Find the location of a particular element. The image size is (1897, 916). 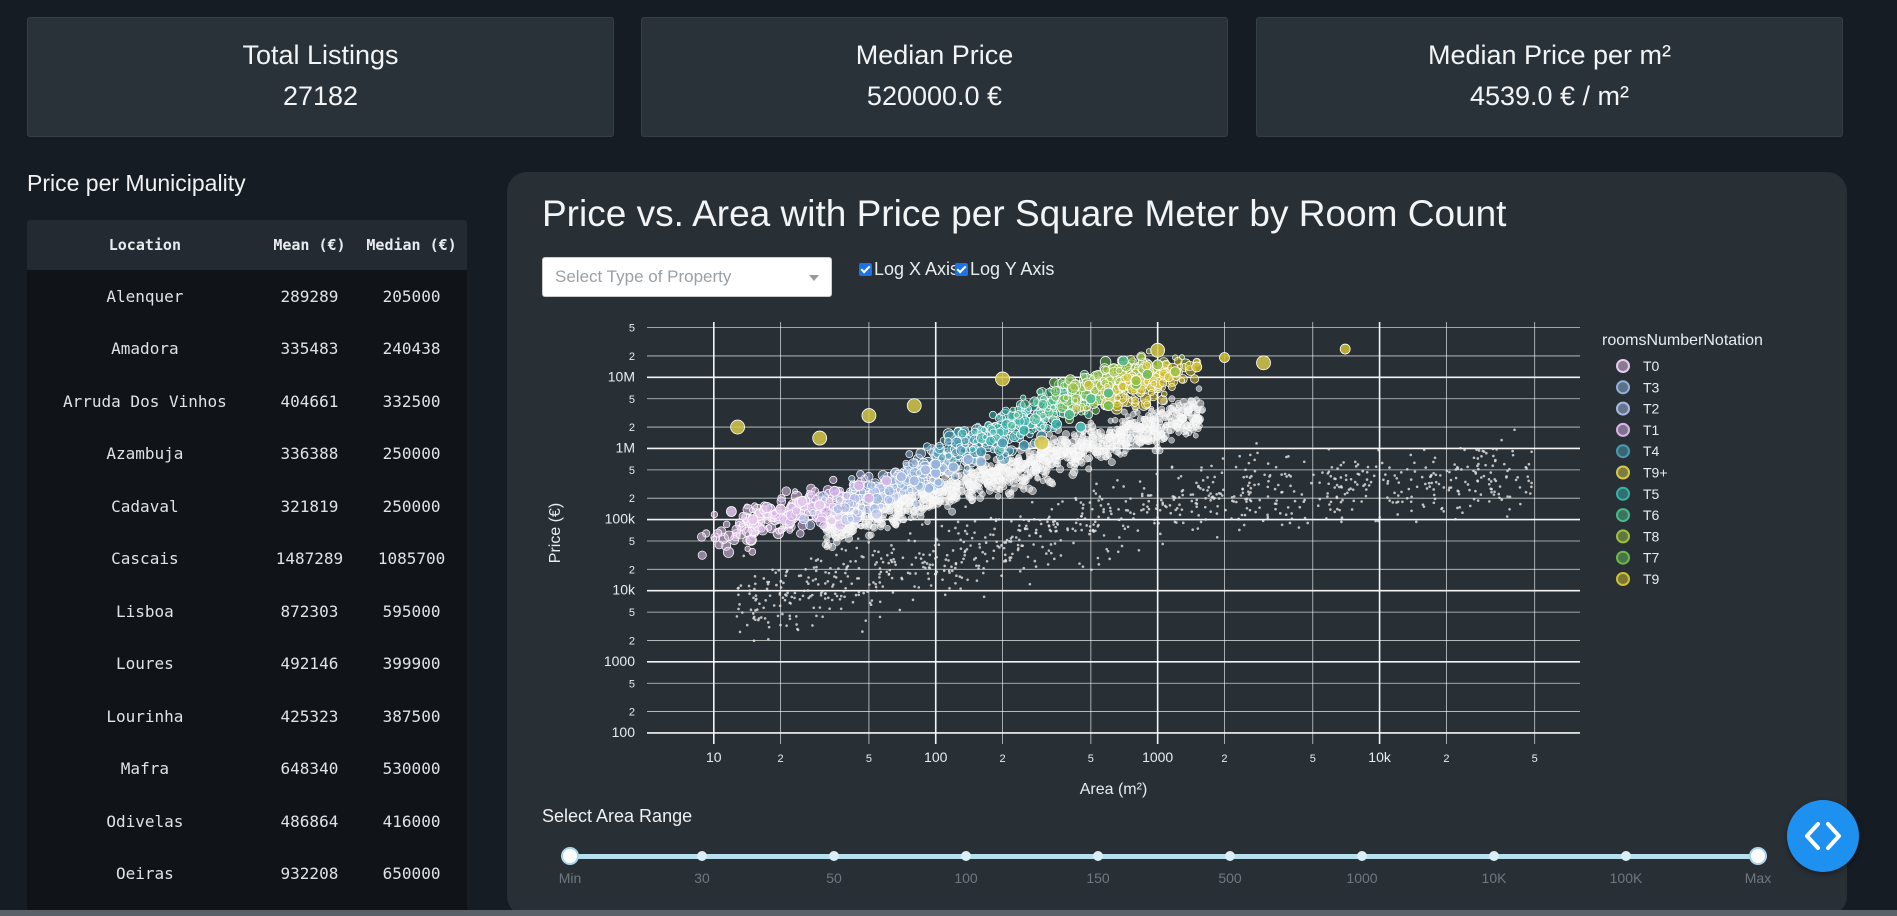

legend-item-label: T6 is located at coordinates (1651, 515).